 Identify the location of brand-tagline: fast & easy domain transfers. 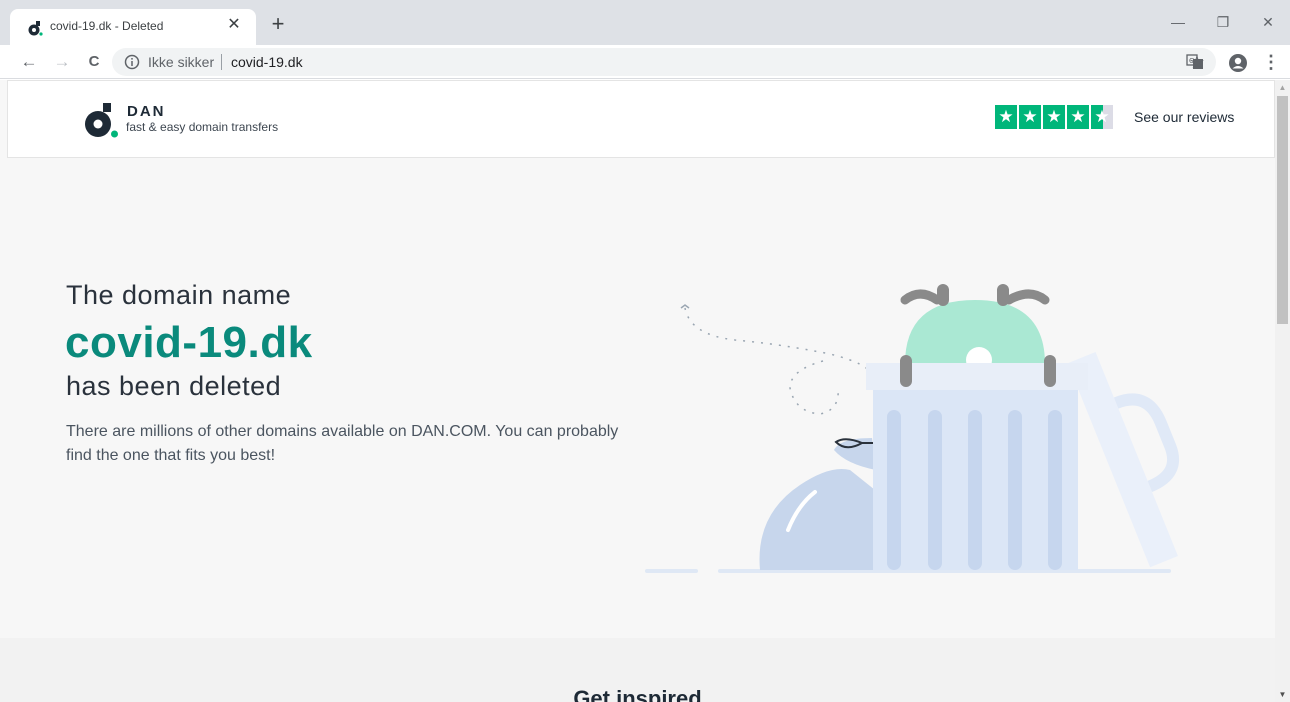
(202, 127).